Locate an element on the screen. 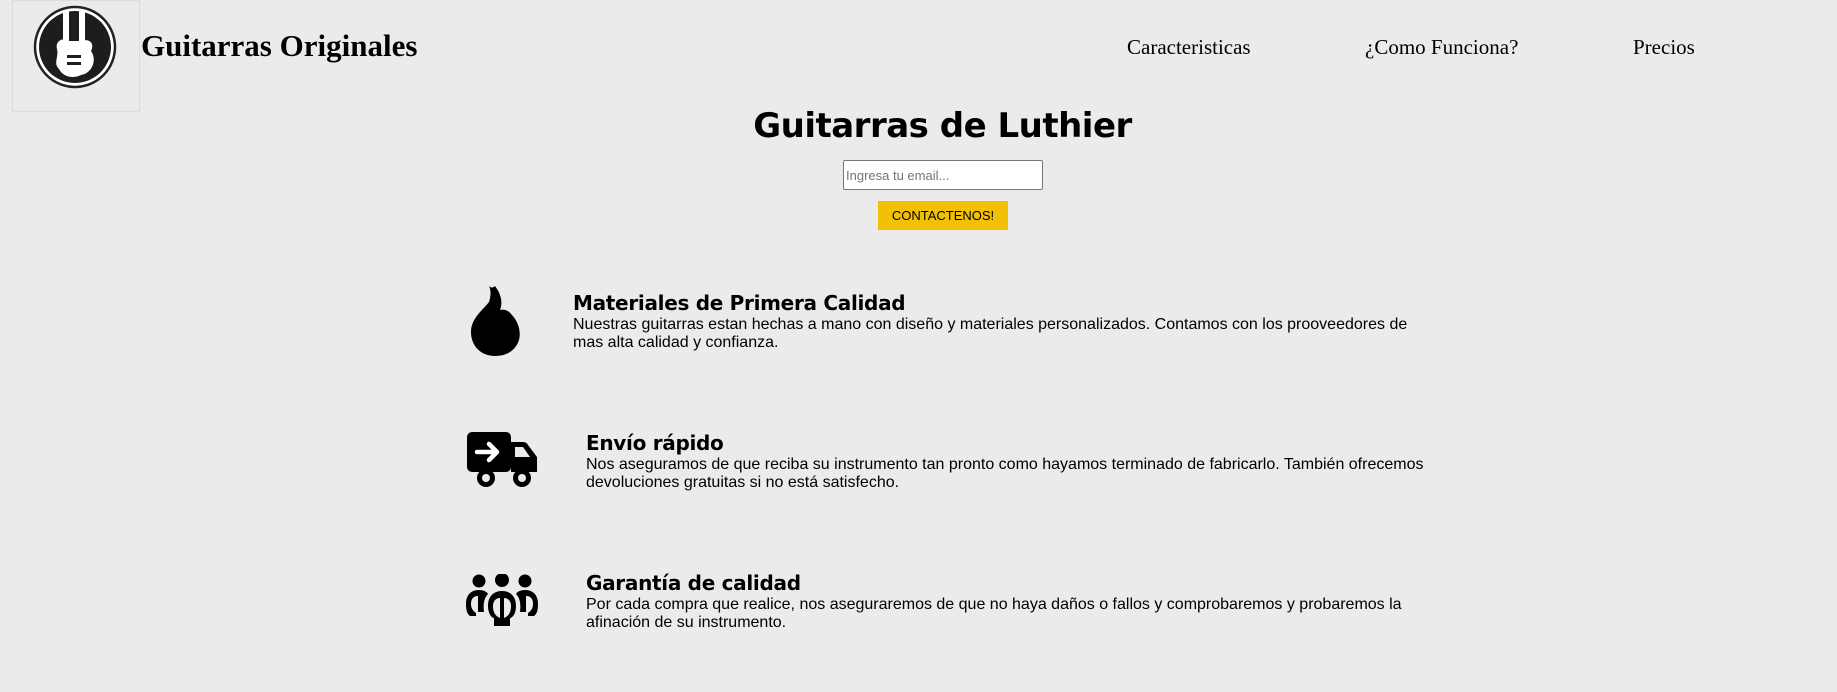  nav-link-precios: Precios is located at coordinates (1664, 47).